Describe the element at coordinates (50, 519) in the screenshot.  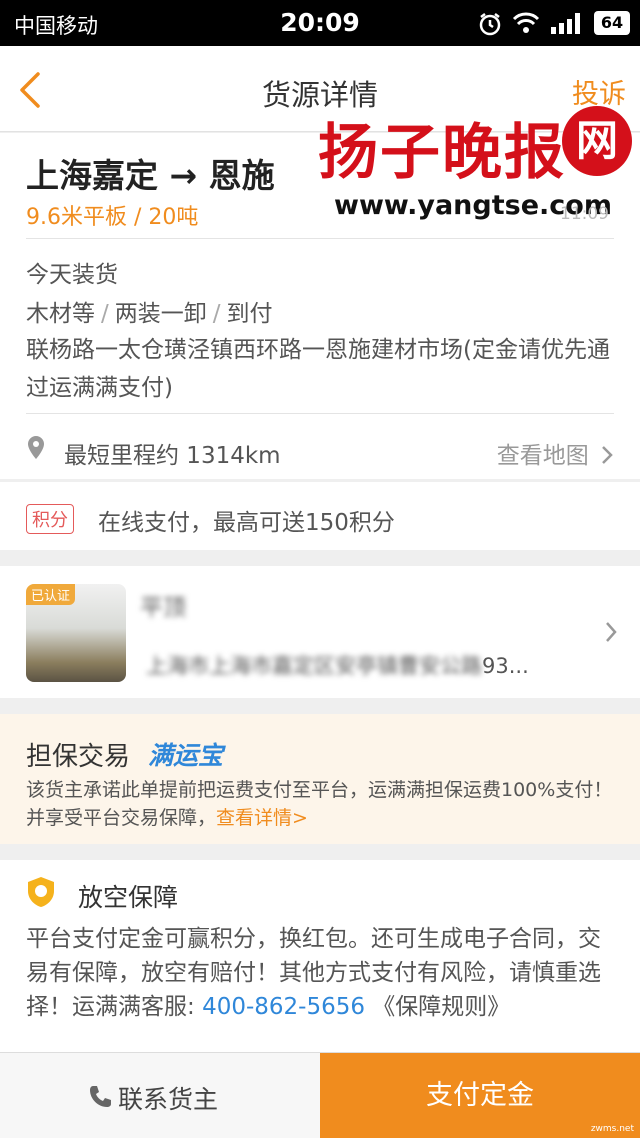
I see `points-badge: 积分` at that location.